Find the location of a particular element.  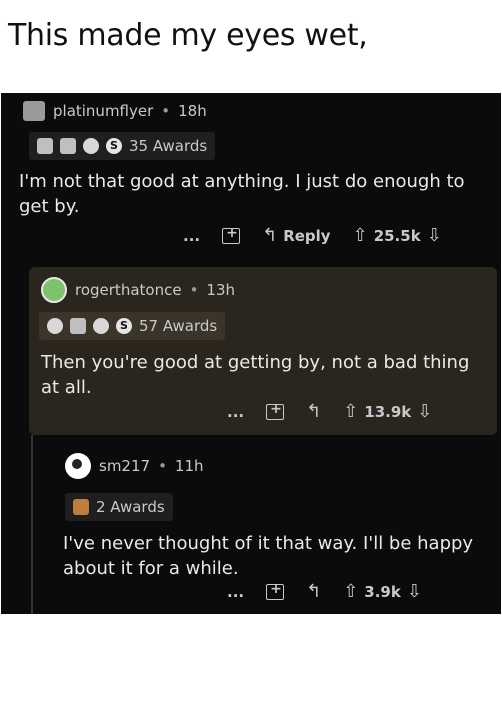

vote-controls: ⇧ 25.5k ⇩ is located at coordinates (397, 235).